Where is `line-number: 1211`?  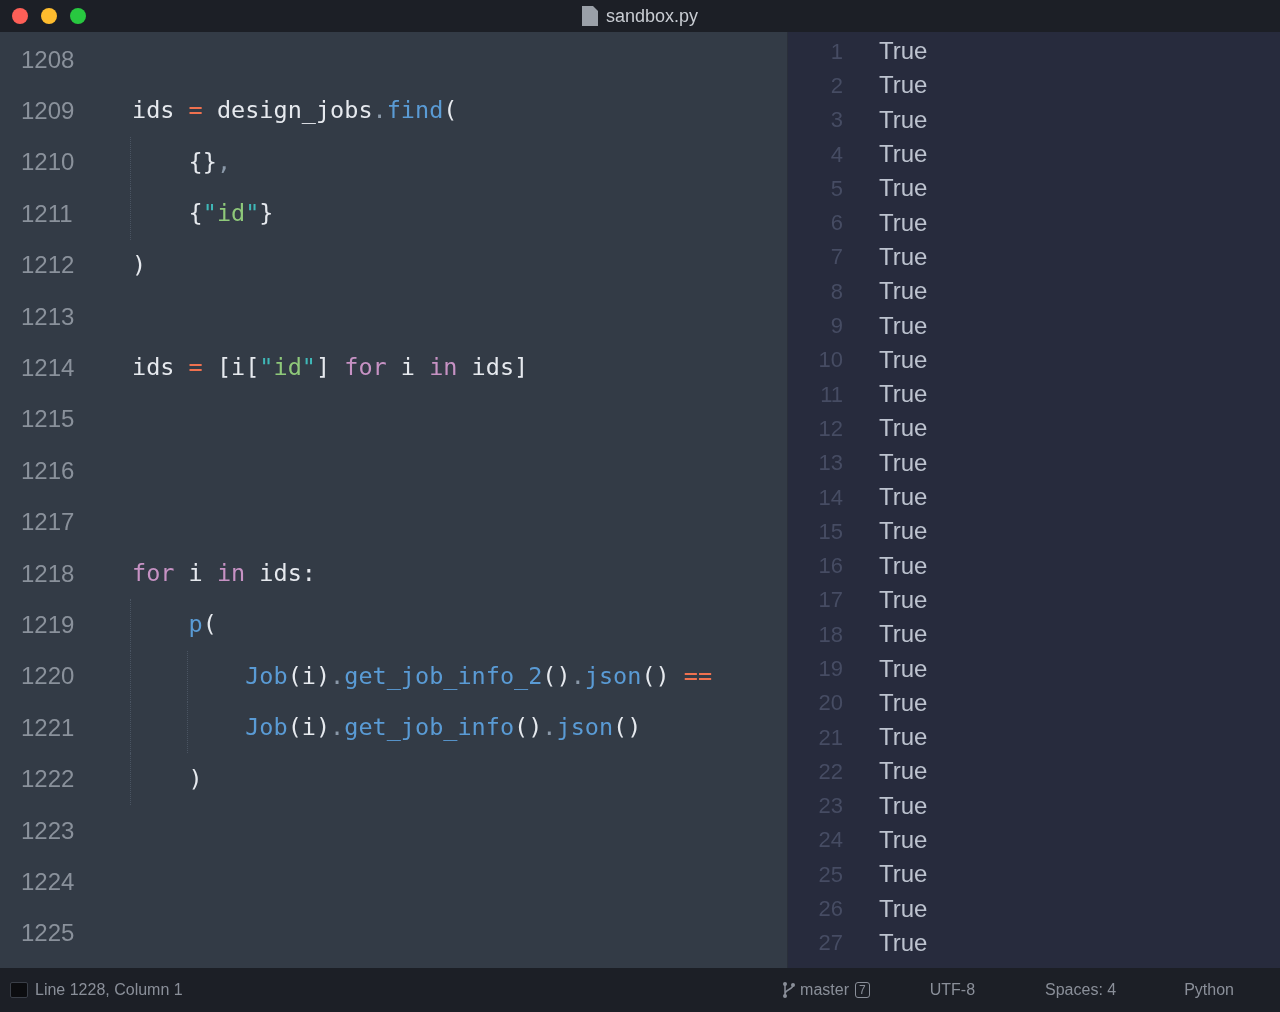 line-number: 1211 is located at coordinates (47, 213).